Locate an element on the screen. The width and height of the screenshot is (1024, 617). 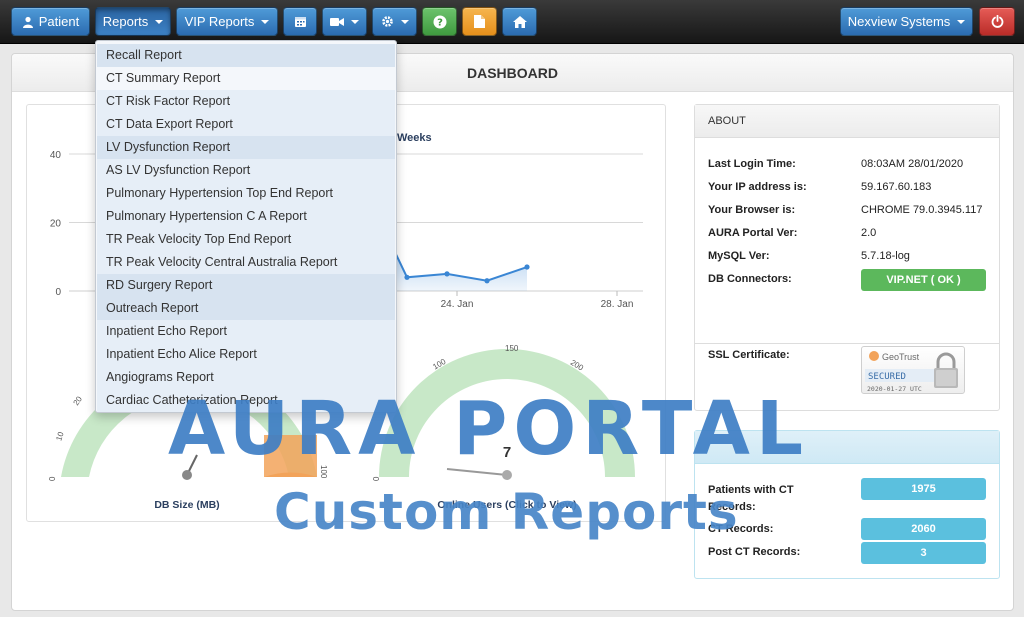
home-button is located at coordinates (519, 21).